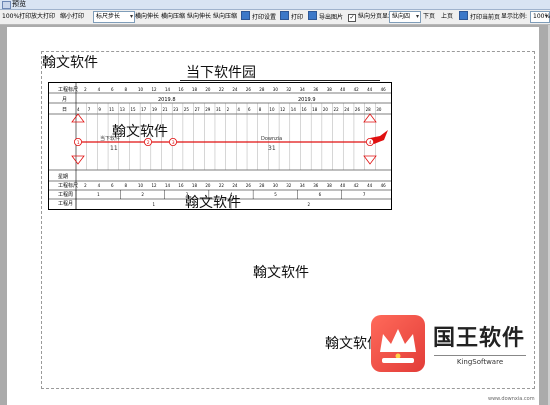  I want to click on print-current-icon, so click(463, 15).